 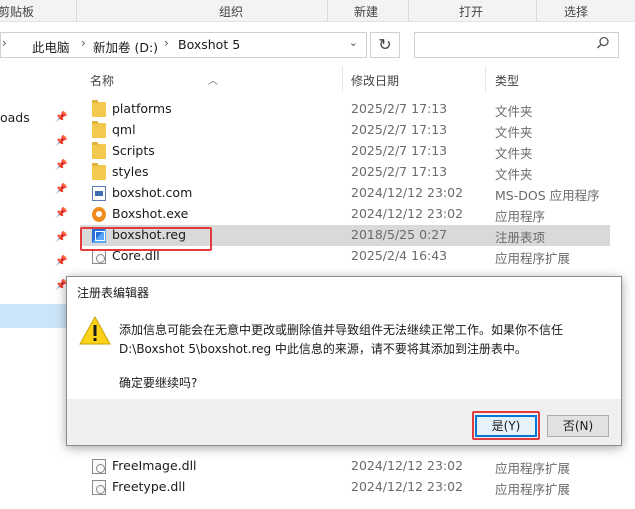 What do you see at coordinates (399, 234) in the screenshot?
I see `file-date: 2018/5/25 0:27` at bounding box center [399, 234].